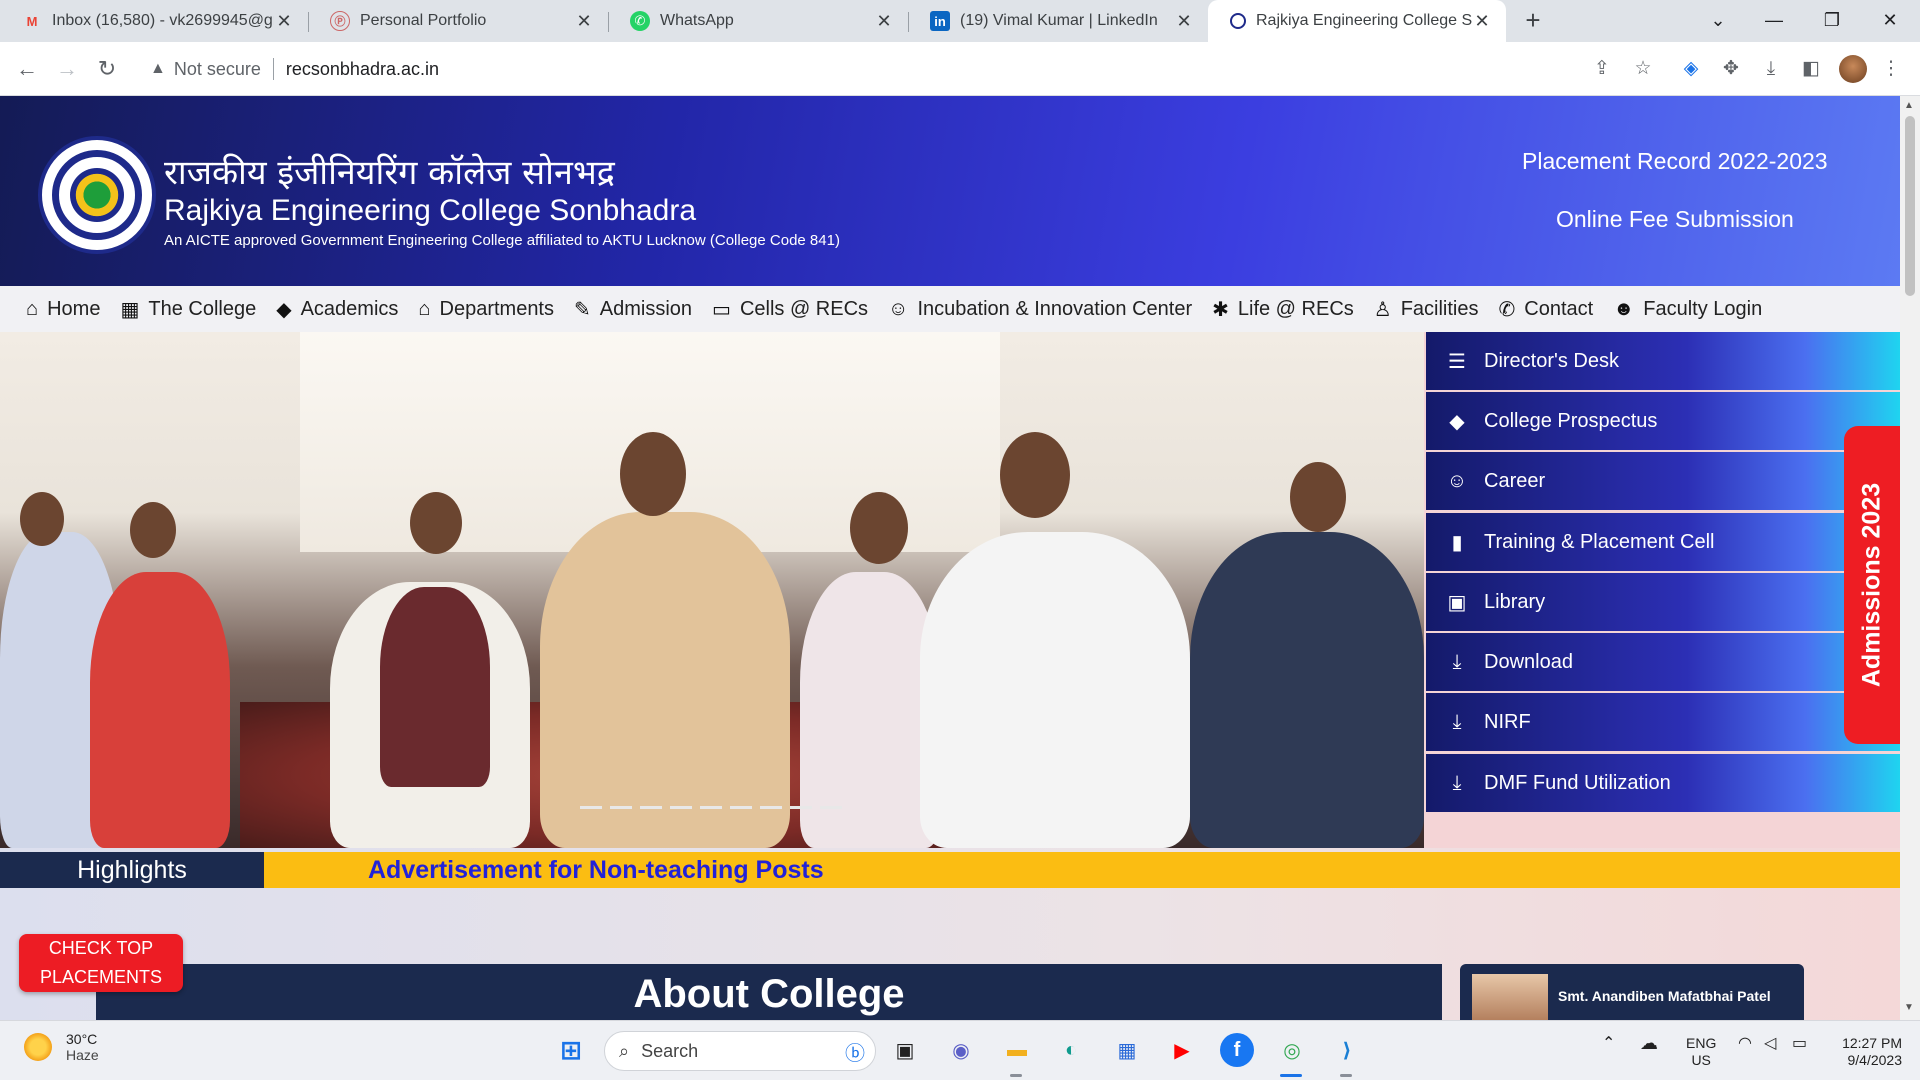 The height and width of the screenshot is (1080, 1920). I want to click on tab-whatsapp: ✆ WhatsApp ✕, so click(758, 21).